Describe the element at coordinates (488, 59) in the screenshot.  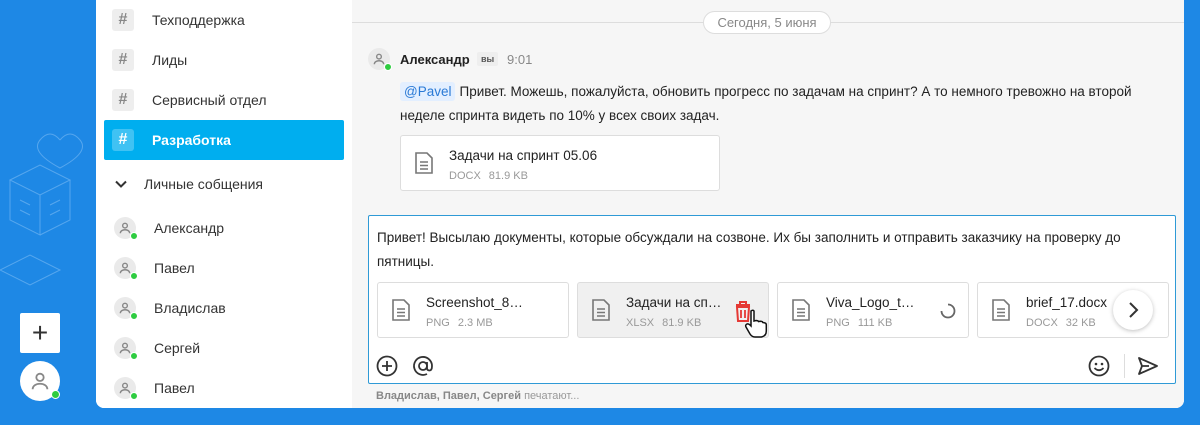
I see `you-badge: вы` at that location.